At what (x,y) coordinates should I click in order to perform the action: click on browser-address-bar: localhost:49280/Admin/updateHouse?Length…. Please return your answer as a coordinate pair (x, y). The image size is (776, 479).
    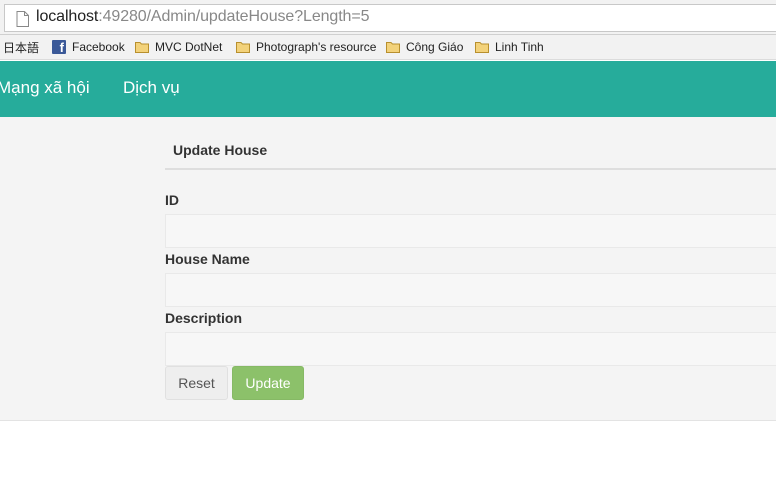
    Looking at the image, I should click on (388, 17).